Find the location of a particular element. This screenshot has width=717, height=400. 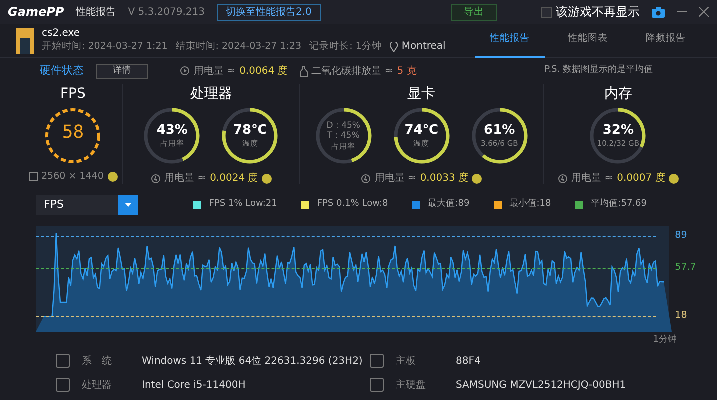

info-label: 处理器 is located at coordinates (97, 385).